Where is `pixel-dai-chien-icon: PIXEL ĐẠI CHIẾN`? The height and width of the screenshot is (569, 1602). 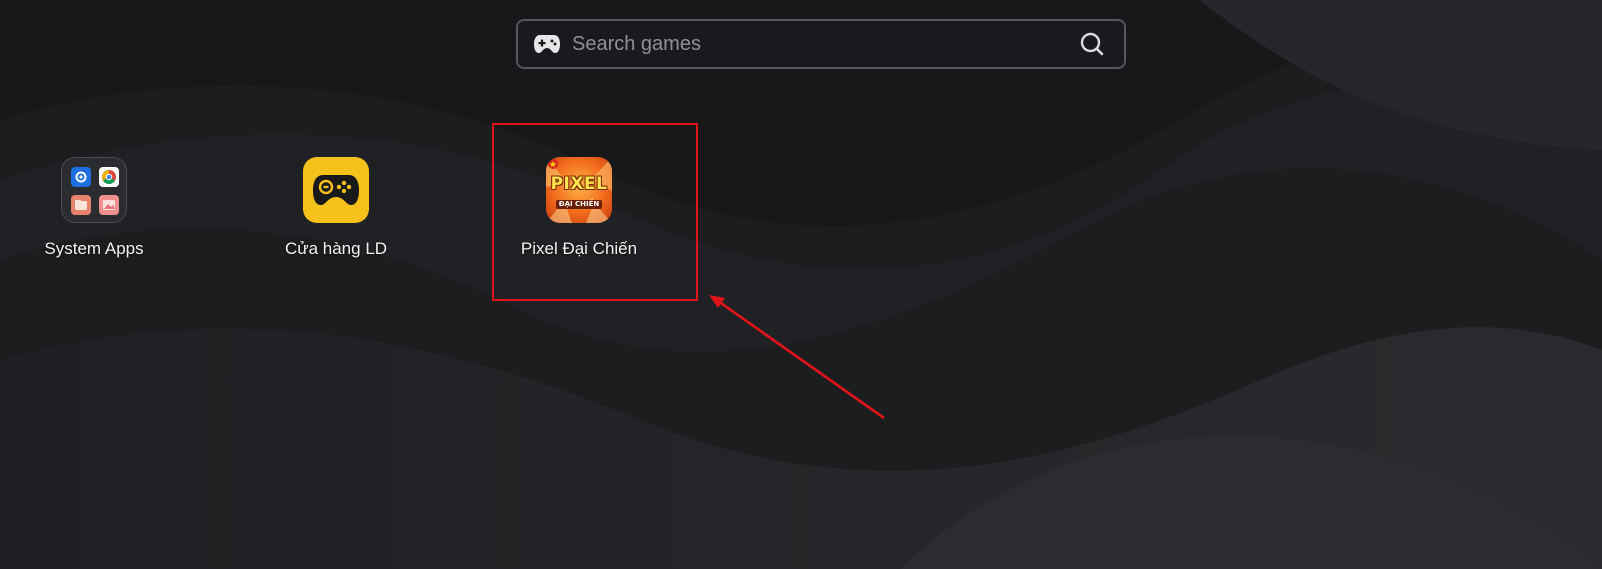 pixel-dai-chien-icon: PIXEL ĐẠI CHIẾN is located at coordinates (579, 190).